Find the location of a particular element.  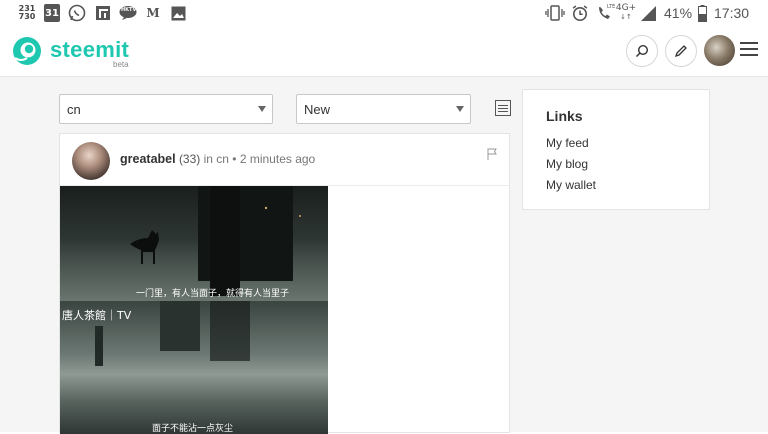

calendar-day: 31 is located at coordinates (52, 13).